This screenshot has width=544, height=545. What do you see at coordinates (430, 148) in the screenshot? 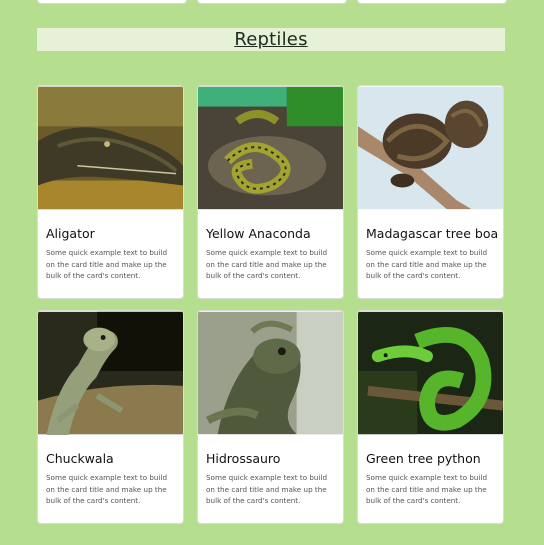
I see `tree-boa-image` at bounding box center [430, 148].